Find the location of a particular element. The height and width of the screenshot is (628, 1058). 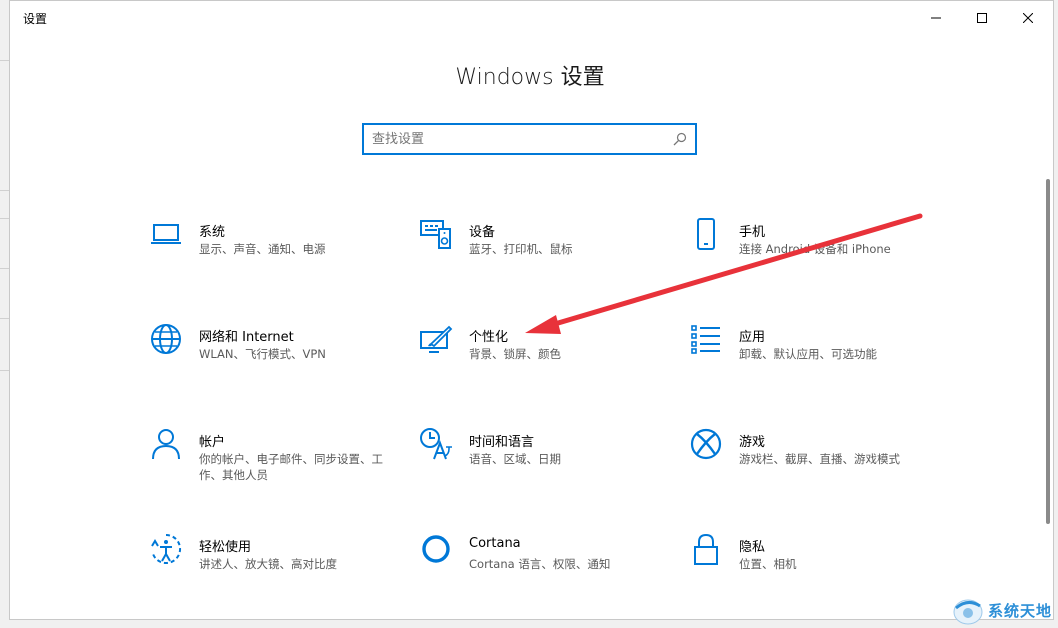

tile-phone: 手机 连接 Android 设备和 iPhone is located at coordinates (810, 251).